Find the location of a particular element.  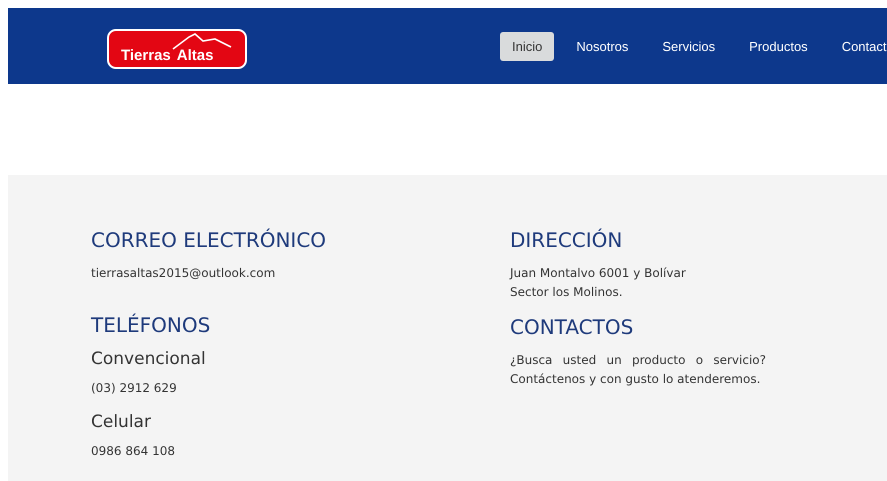

section-heading: CORREO ELECTRÓNICO is located at coordinates (208, 240).